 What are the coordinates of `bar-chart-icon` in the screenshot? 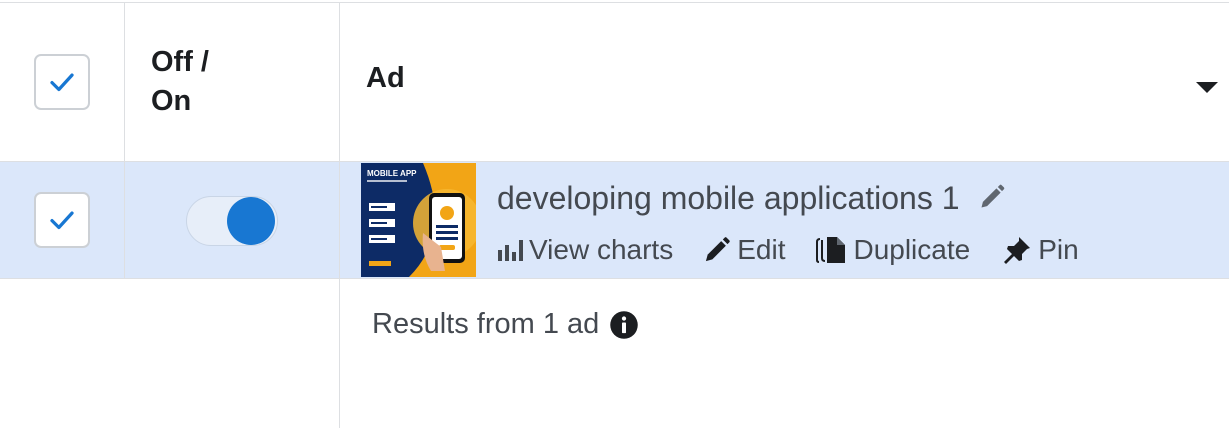 It's located at (510, 250).